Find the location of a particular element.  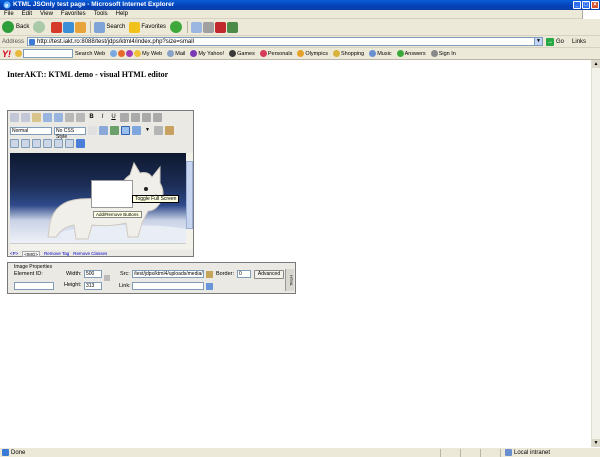

scroll-down-icon: ▼ is located at coordinates (596, 443).